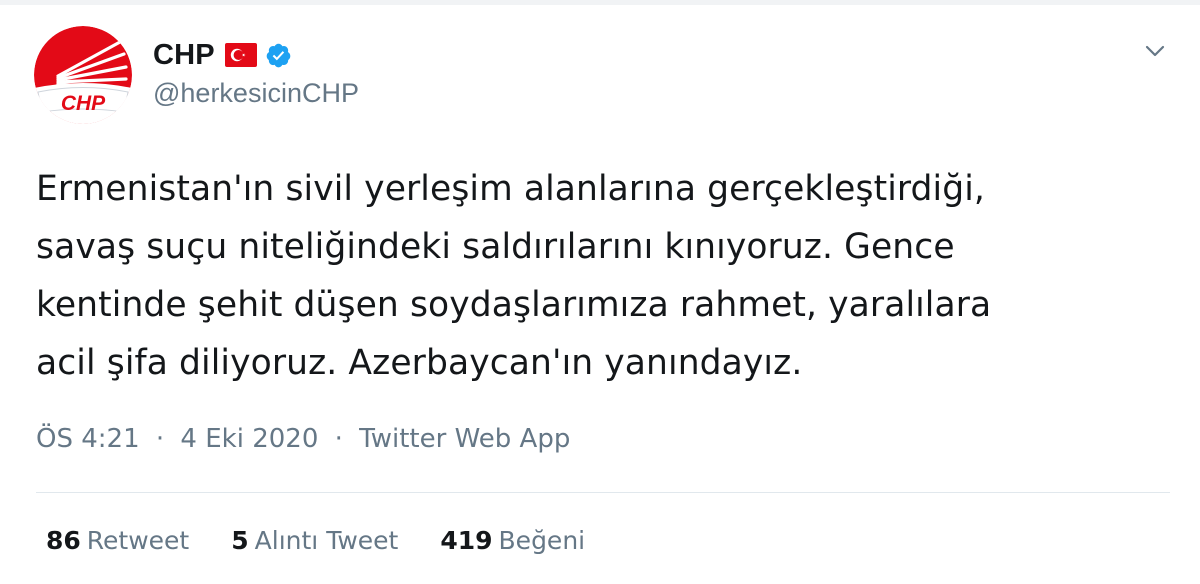  I want to click on chp-logo-icon: CHP, so click(83, 75).